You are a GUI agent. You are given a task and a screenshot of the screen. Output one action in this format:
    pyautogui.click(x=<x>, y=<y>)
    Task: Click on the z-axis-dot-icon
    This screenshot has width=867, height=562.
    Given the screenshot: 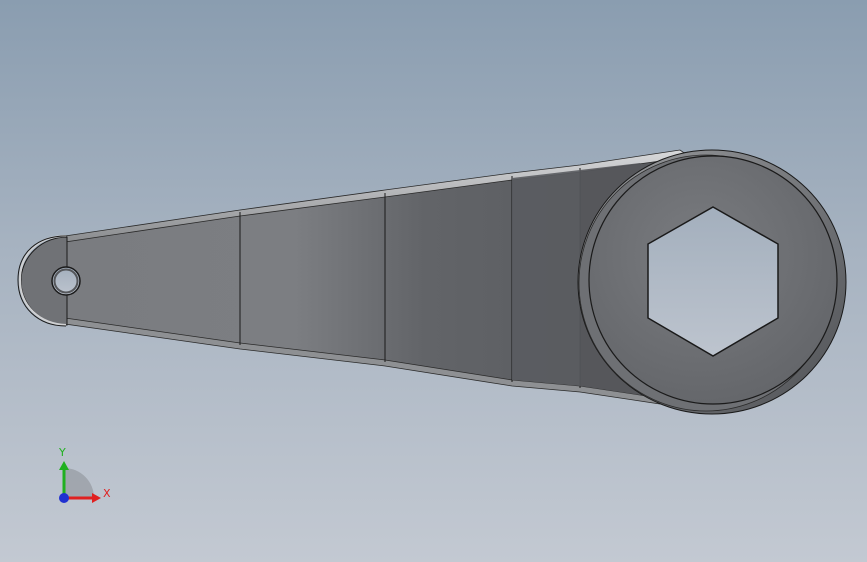 What is the action you would take?
    pyautogui.click(x=64, y=498)
    